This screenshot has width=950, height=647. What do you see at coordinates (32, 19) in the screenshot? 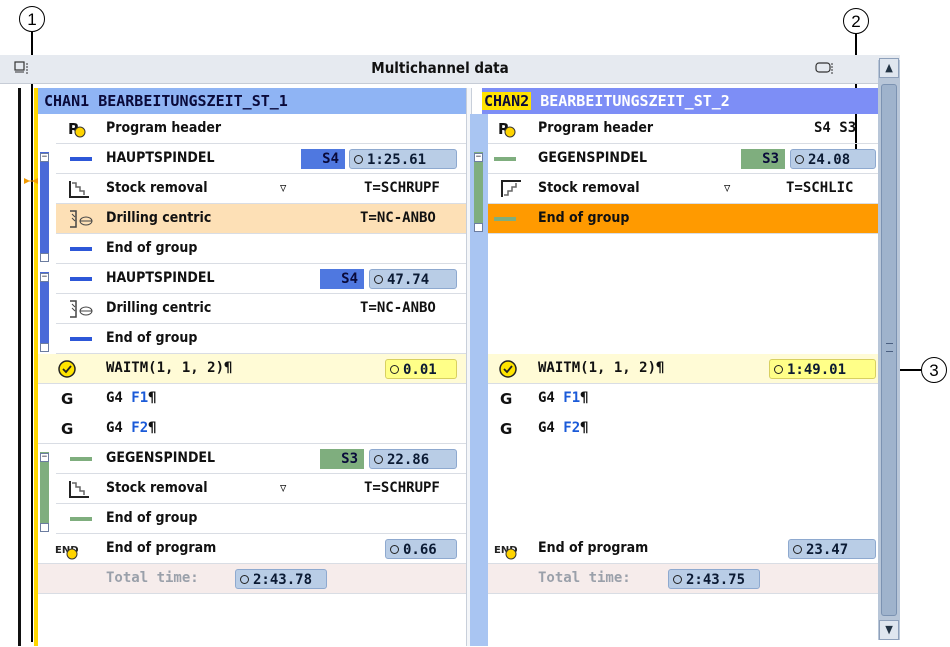
I see `callout-1: 1` at bounding box center [32, 19].